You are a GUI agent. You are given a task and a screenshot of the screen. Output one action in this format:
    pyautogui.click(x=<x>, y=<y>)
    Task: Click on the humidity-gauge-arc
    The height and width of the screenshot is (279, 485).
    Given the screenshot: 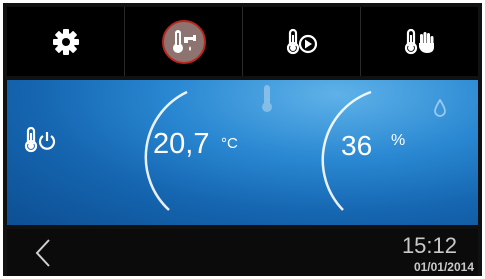 What is the action you would take?
    pyautogui.click(x=346, y=150)
    